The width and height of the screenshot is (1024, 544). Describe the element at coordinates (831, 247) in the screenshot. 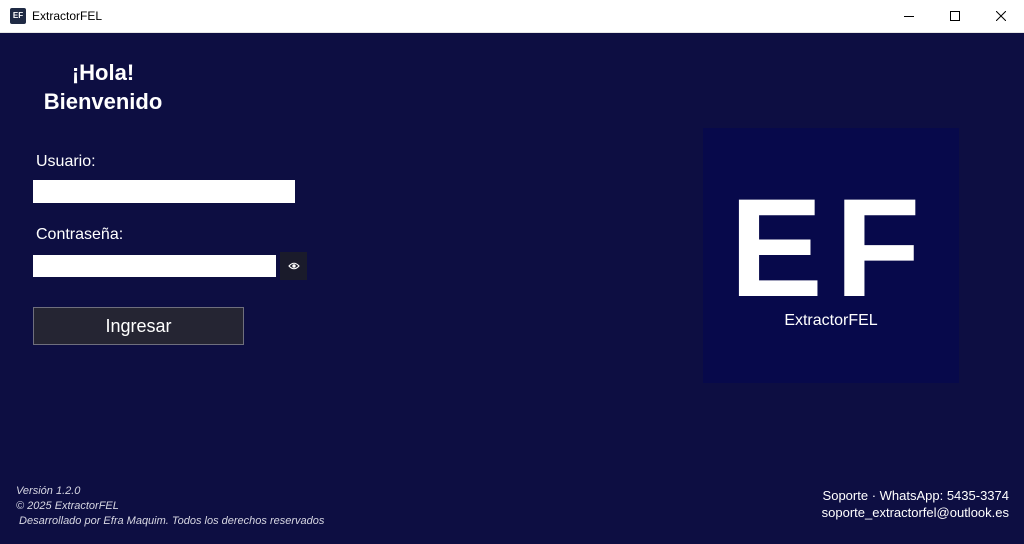

I see `logo-letters: EF` at that location.